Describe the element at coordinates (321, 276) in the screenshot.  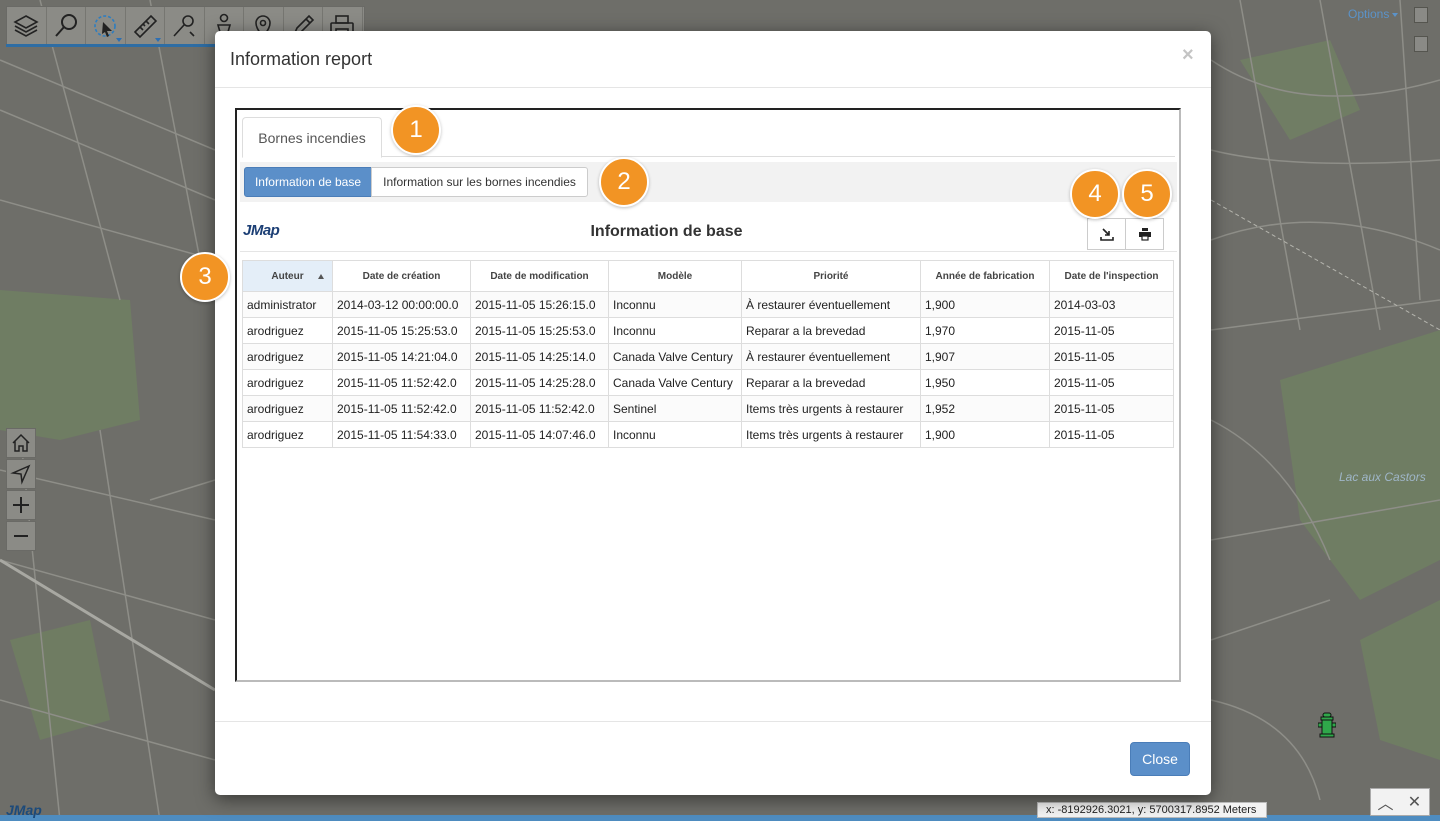
I see `sort-ascending-icon` at that location.